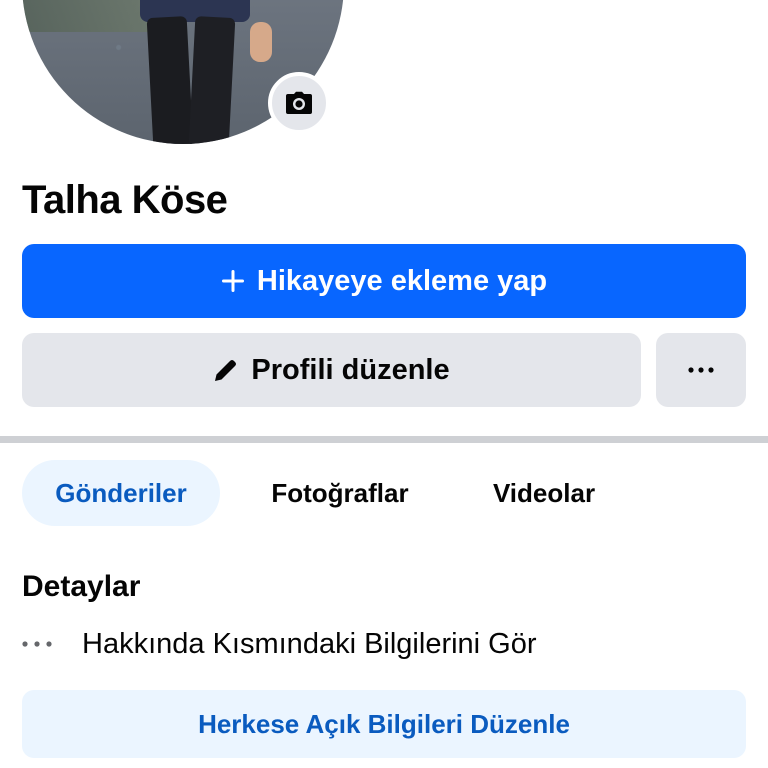 This screenshot has width=768, height=768. Describe the element at coordinates (350, 369) in the screenshot. I see `edit-profile-label: Profili düzenle` at that location.